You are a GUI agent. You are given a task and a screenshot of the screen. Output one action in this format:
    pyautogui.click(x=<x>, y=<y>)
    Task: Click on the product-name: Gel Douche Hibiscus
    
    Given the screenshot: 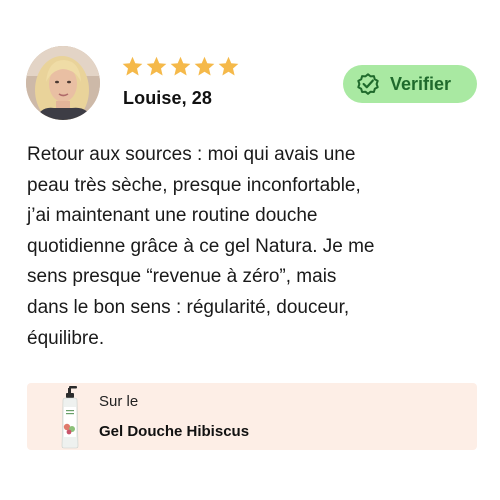 What is the action you would take?
    pyautogui.click(x=174, y=431)
    